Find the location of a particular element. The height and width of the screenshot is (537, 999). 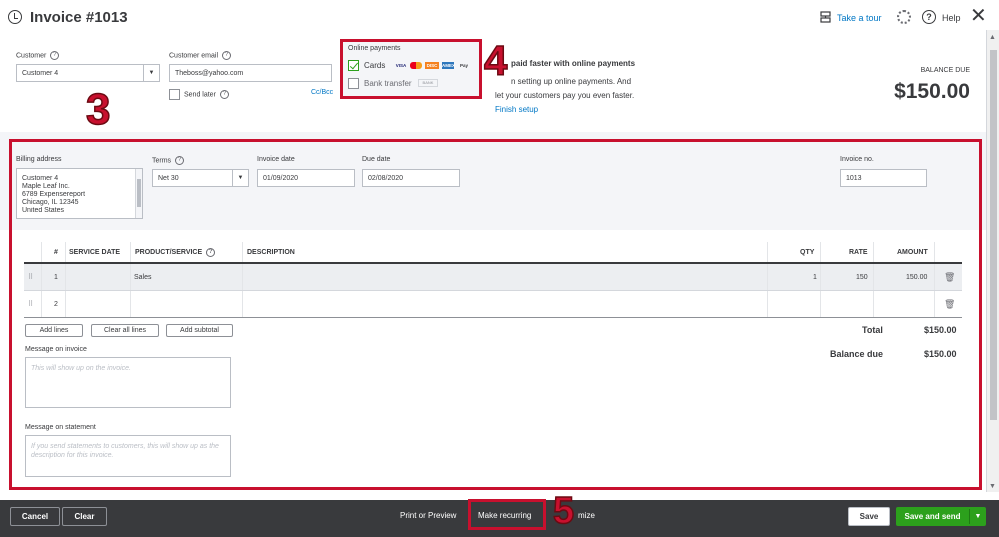

message-on-invoice-label: Message on invoice is located at coordinates (56, 349).